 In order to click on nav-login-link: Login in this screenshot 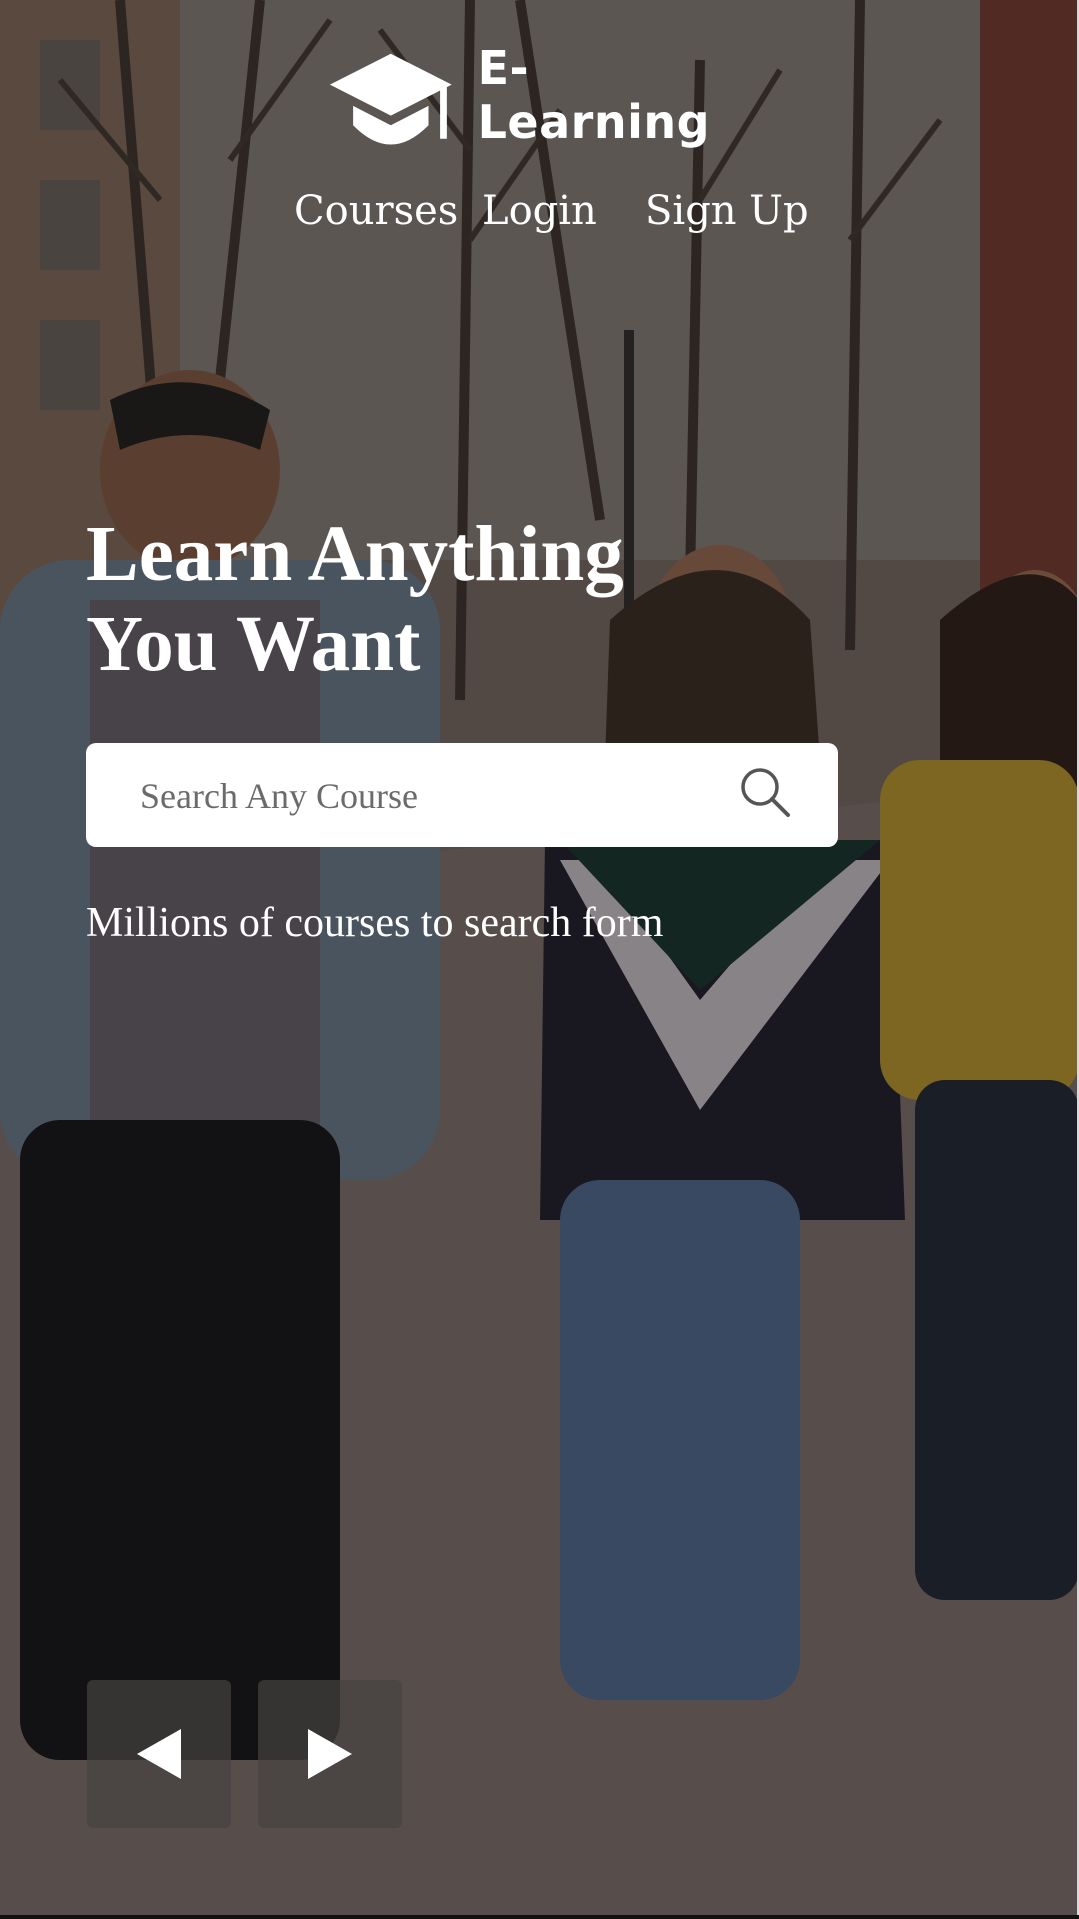, I will do `click(539, 211)`.